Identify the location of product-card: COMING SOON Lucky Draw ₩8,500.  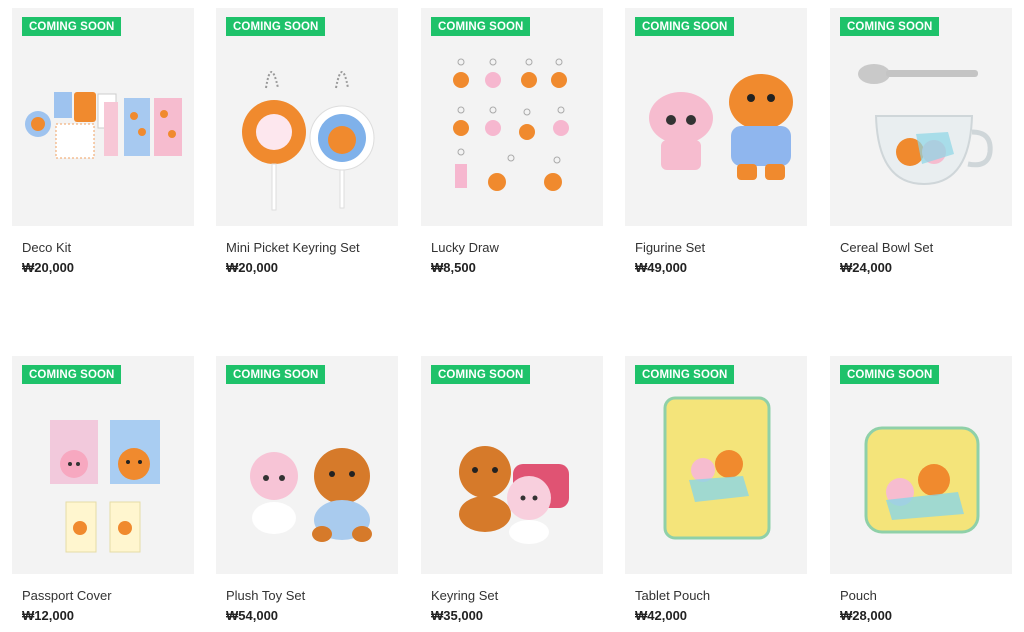
(512, 141).